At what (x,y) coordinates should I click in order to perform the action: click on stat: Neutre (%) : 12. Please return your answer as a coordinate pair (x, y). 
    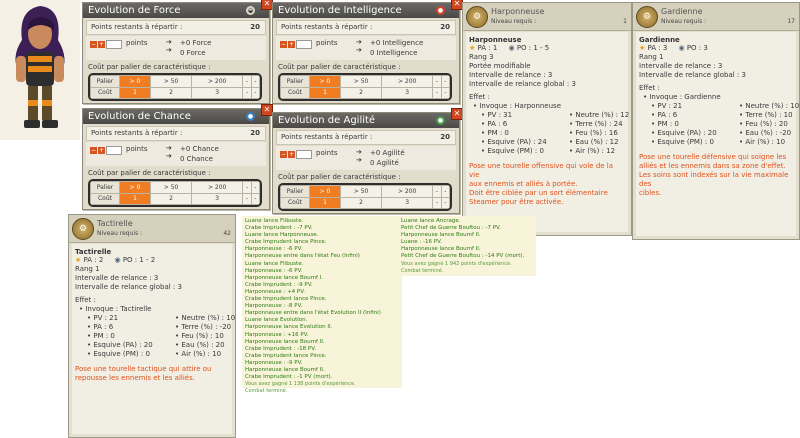
    Looking at the image, I should click on (602, 115).